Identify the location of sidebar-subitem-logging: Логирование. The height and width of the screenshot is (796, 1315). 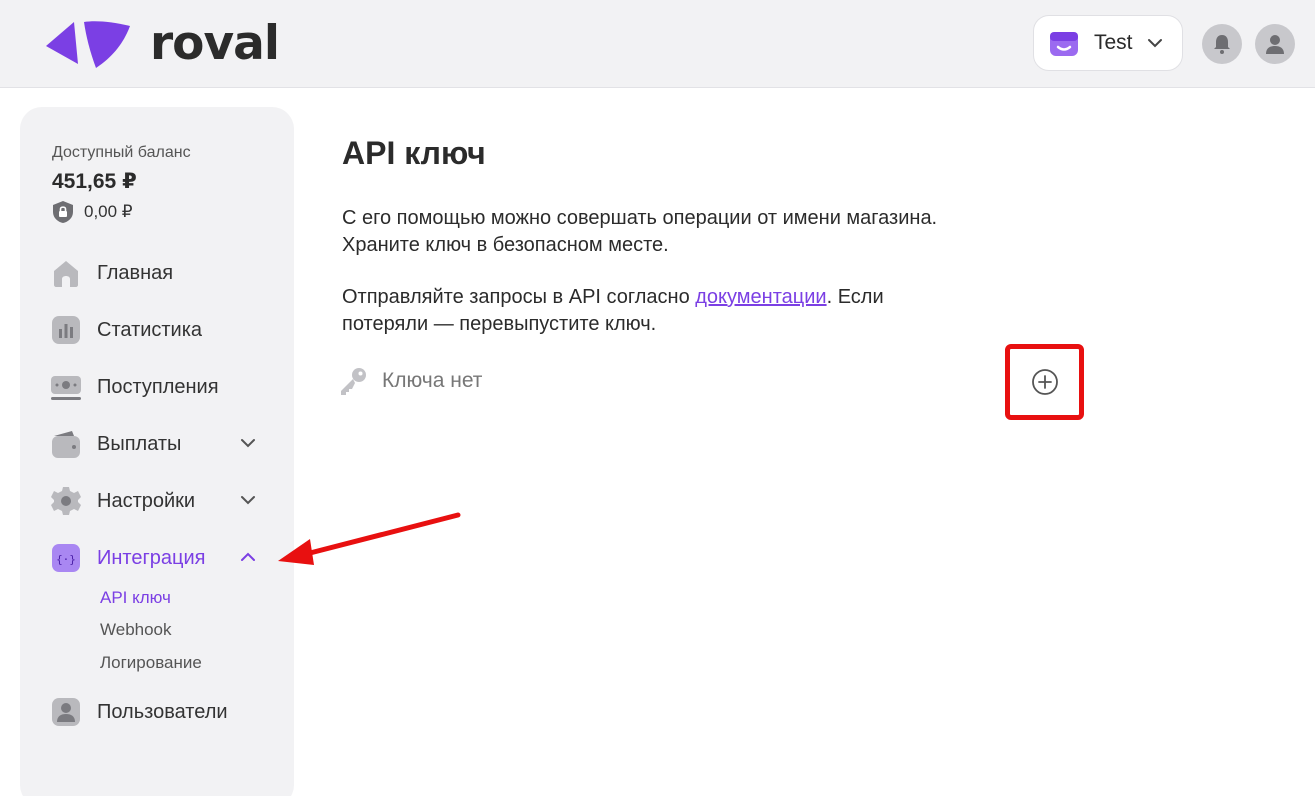
(151, 663).